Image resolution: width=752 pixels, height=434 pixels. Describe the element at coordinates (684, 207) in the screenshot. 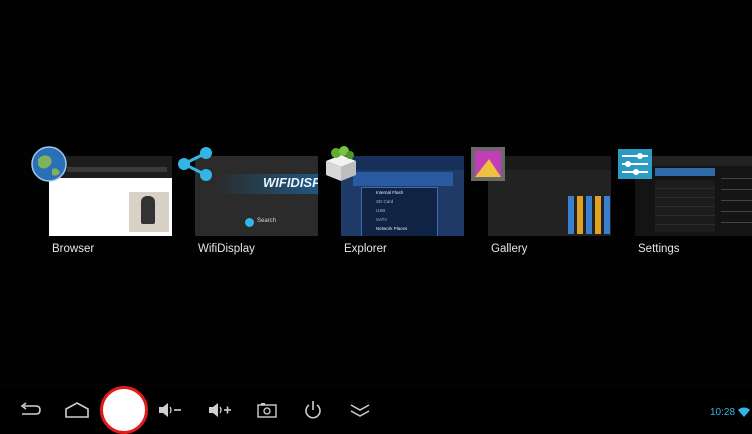

I see `recent-app-settings: Settings` at that location.